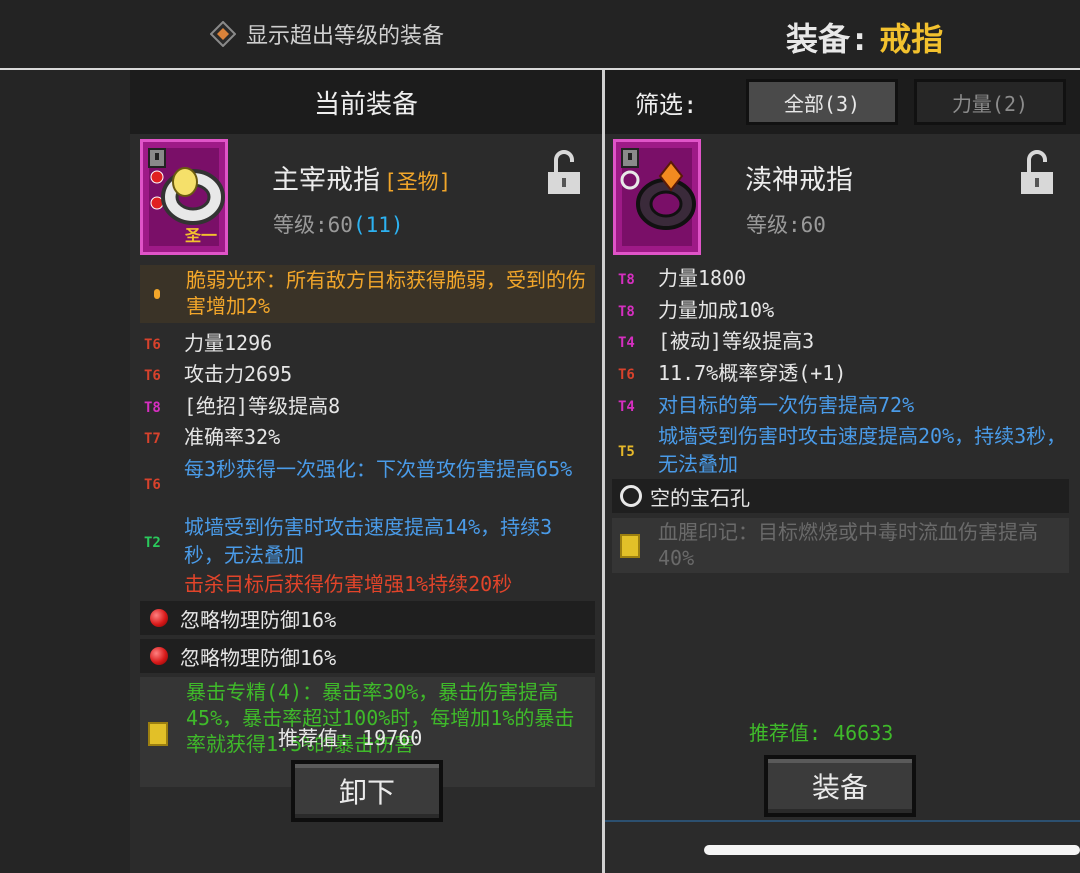 The height and width of the screenshot is (873, 1080). Describe the element at coordinates (152, 543) in the screenshot. I see `stat-tier: T2` at that location.